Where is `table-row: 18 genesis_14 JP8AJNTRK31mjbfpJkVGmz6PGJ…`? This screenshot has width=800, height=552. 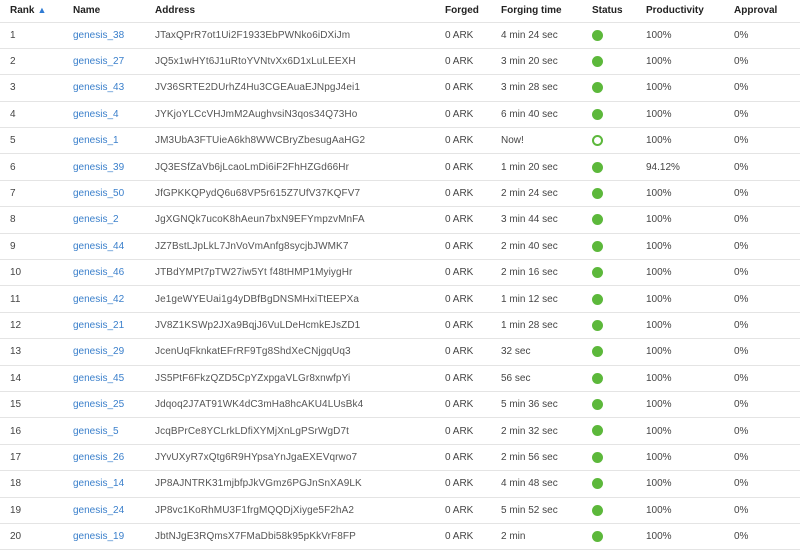
table-row: 18 genesis_14 JP8AJNTRK31mjbfpJkVGmz6PGJ… is located at coordinates (400, 484).